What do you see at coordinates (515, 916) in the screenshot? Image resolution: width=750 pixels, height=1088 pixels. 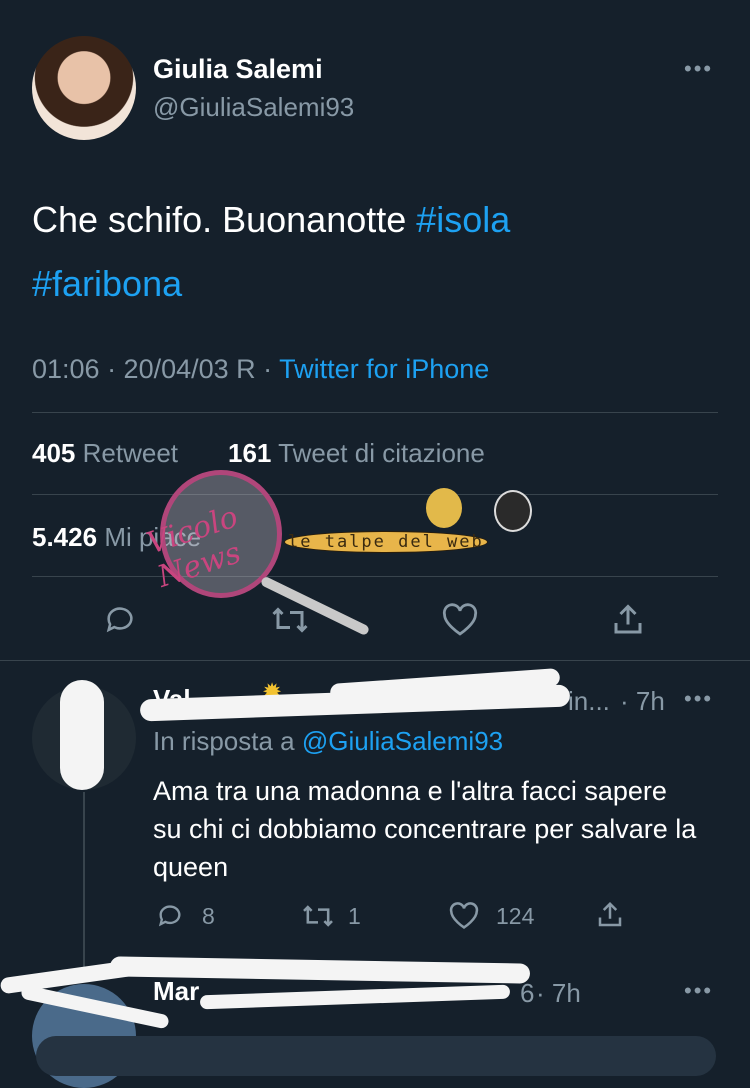 I see `reply-like-count: 124` at bounding box center [515, 916].